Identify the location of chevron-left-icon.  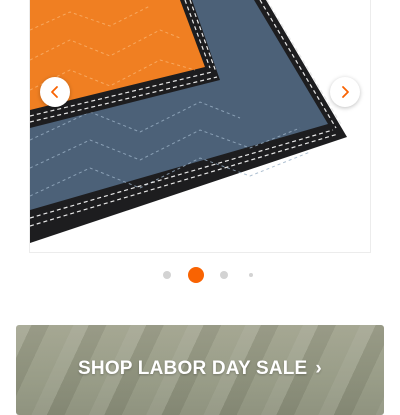
(54, 92).